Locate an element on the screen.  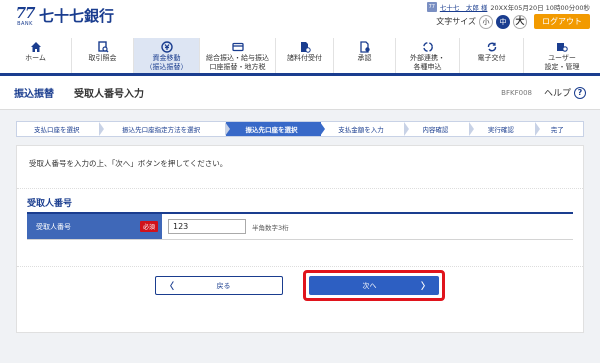
nav-bulk-transfer-label-2: 口座振替・地方税 is located at coordinates (237, 67).